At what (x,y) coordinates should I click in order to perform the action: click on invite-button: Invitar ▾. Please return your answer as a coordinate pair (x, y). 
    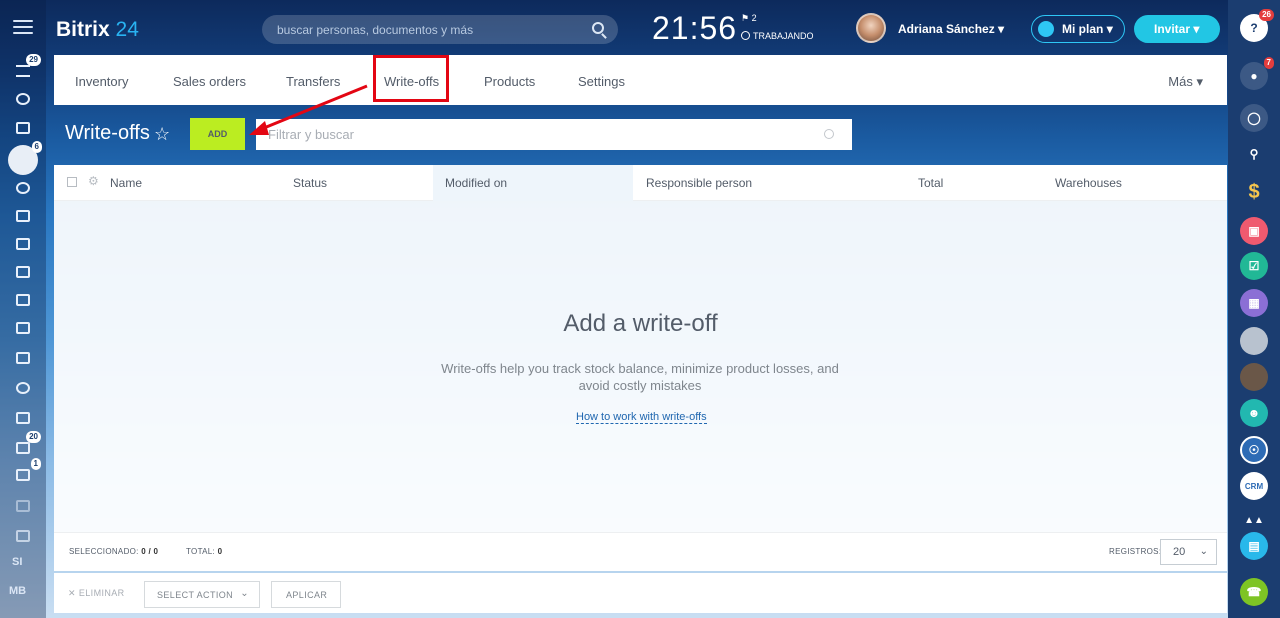
    Looking at the image, I should click on (1177, 29).